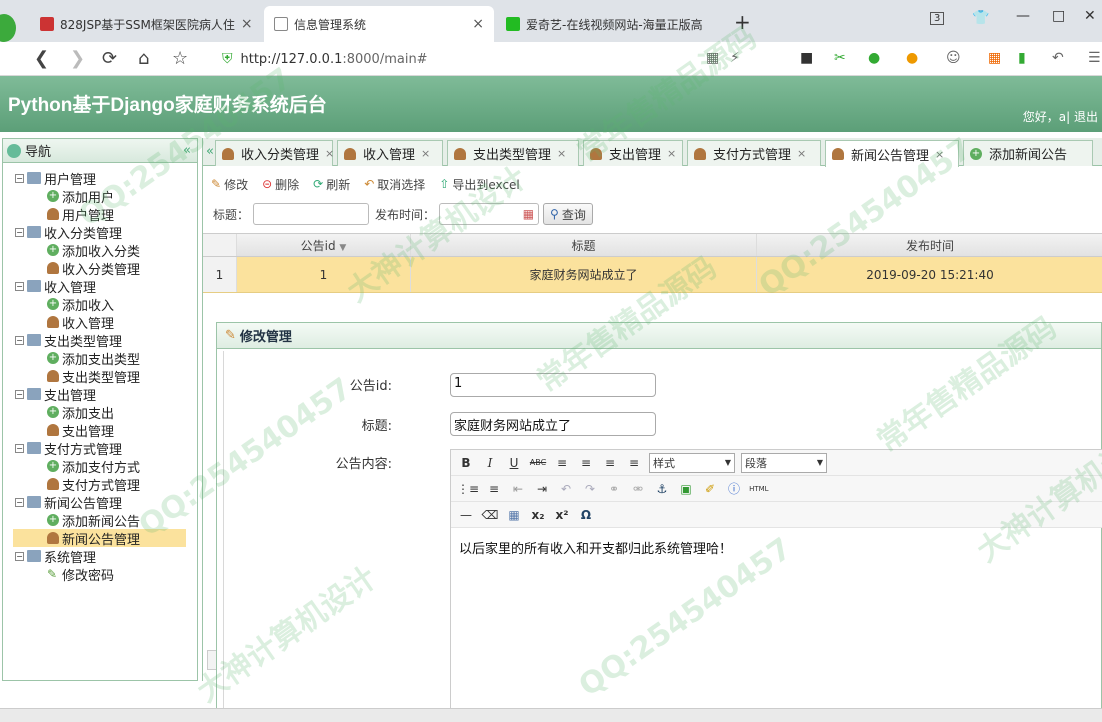 Image resolution: width=1102 pixels, height=722 pixels. Describe the element at coordinates (100, 196) in the screenshot. I see `sidebar-item: + 添加用户` at that location.